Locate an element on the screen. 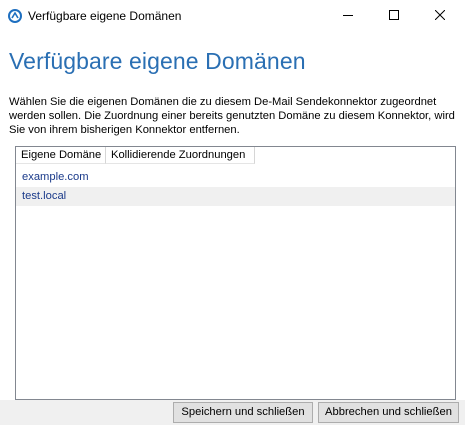 Image resolution: width=465 pixels, height=425 pixels. maximize-icon is located at coordinates (394, 16).